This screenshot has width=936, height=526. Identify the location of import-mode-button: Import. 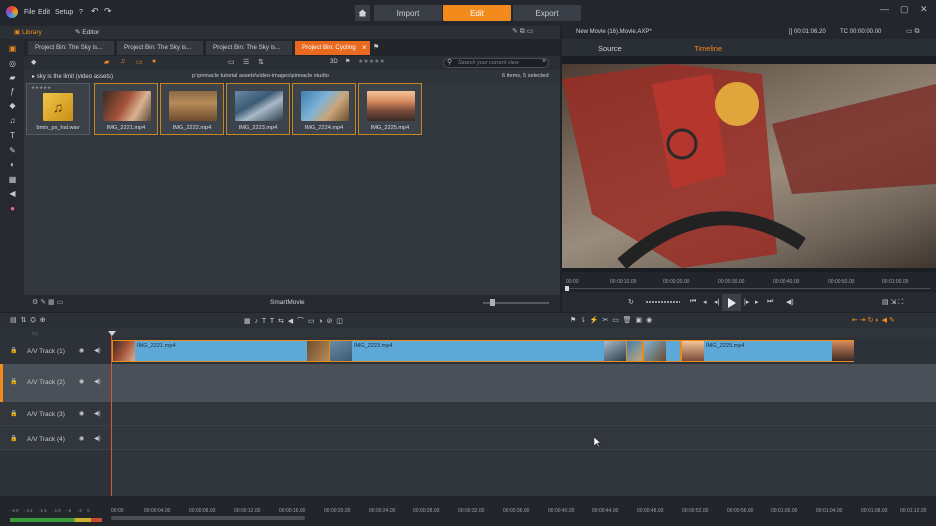
(408, 13).